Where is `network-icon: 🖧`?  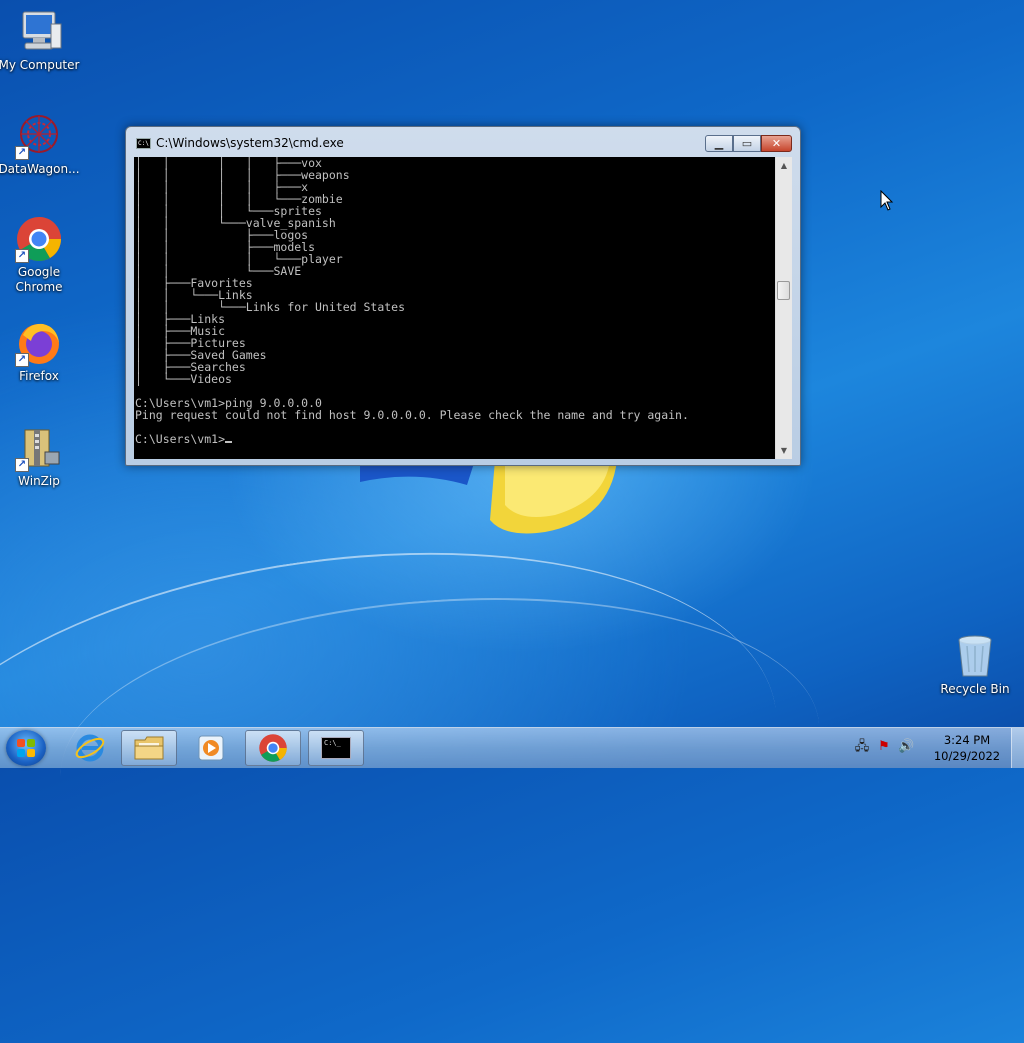
network-icon: 🖧 is located at coordinates (862, 747).